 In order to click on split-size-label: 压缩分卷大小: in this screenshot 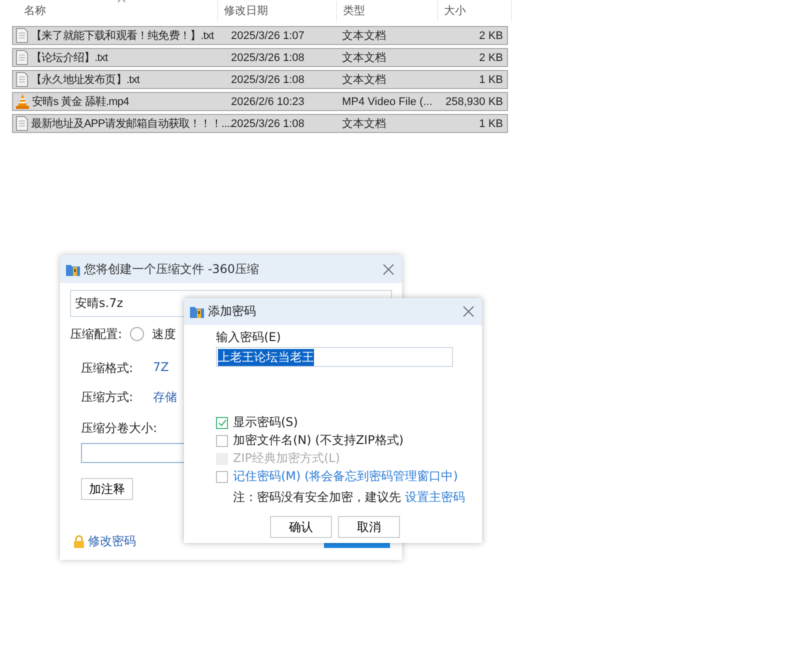, I will do `click(119, 428)`.